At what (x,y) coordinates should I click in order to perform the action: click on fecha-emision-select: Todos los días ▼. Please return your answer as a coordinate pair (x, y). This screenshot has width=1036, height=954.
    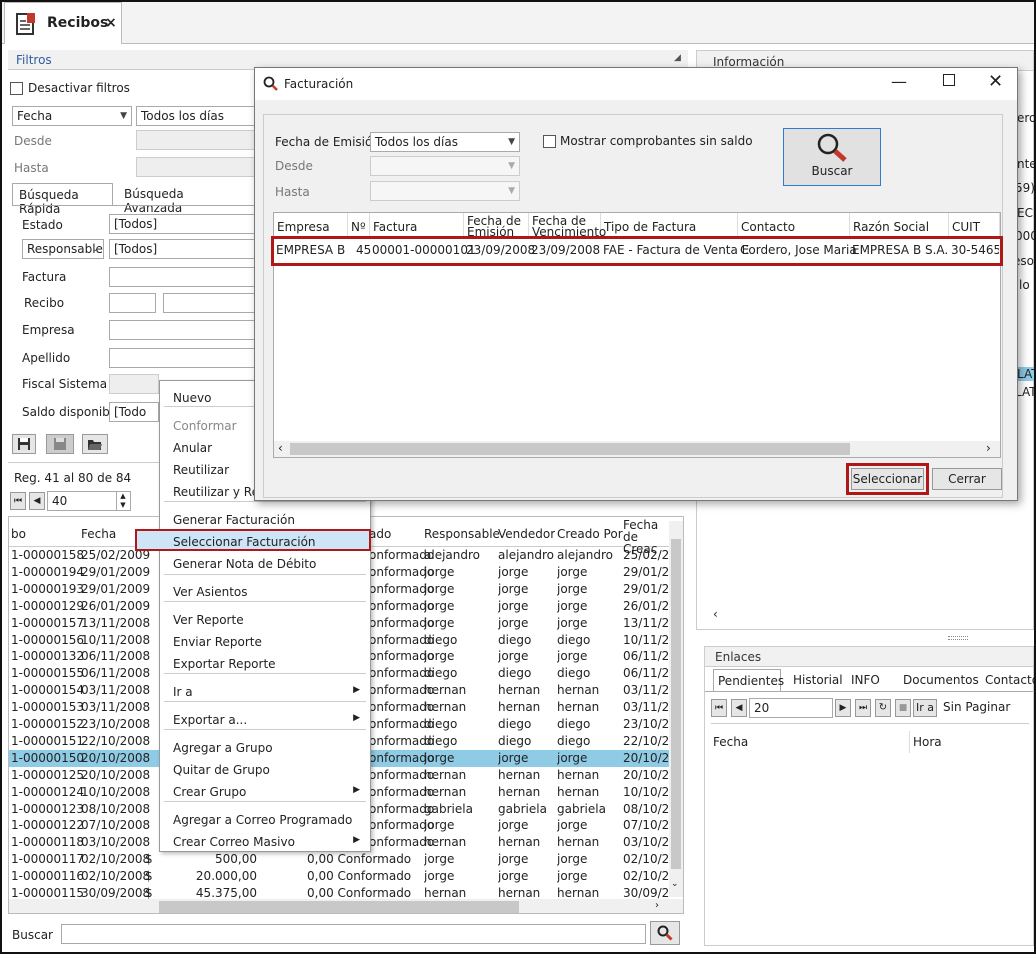
    Looking at the image, I should click on (445, 142).